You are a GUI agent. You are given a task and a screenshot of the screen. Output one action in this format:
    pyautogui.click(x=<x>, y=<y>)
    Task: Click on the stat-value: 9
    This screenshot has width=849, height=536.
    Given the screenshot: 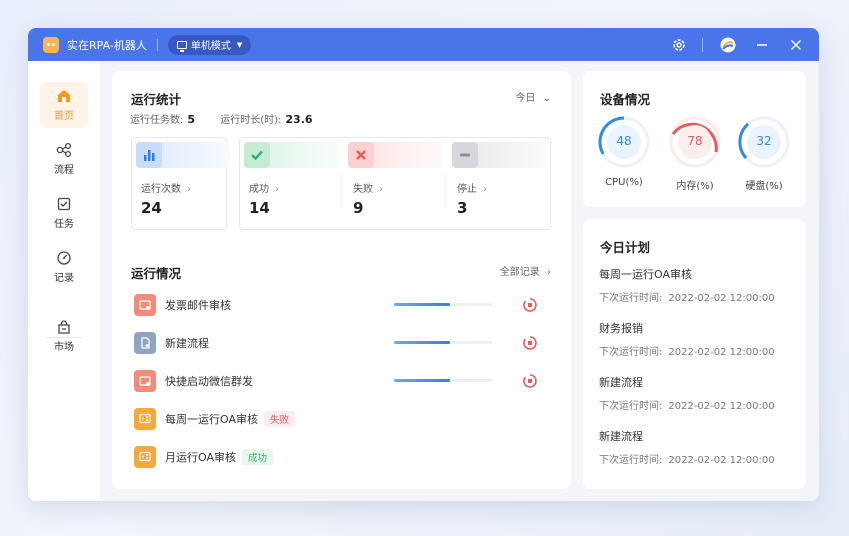 What is the action you would take?
    pyautogui.click(x=358, y=208)
    